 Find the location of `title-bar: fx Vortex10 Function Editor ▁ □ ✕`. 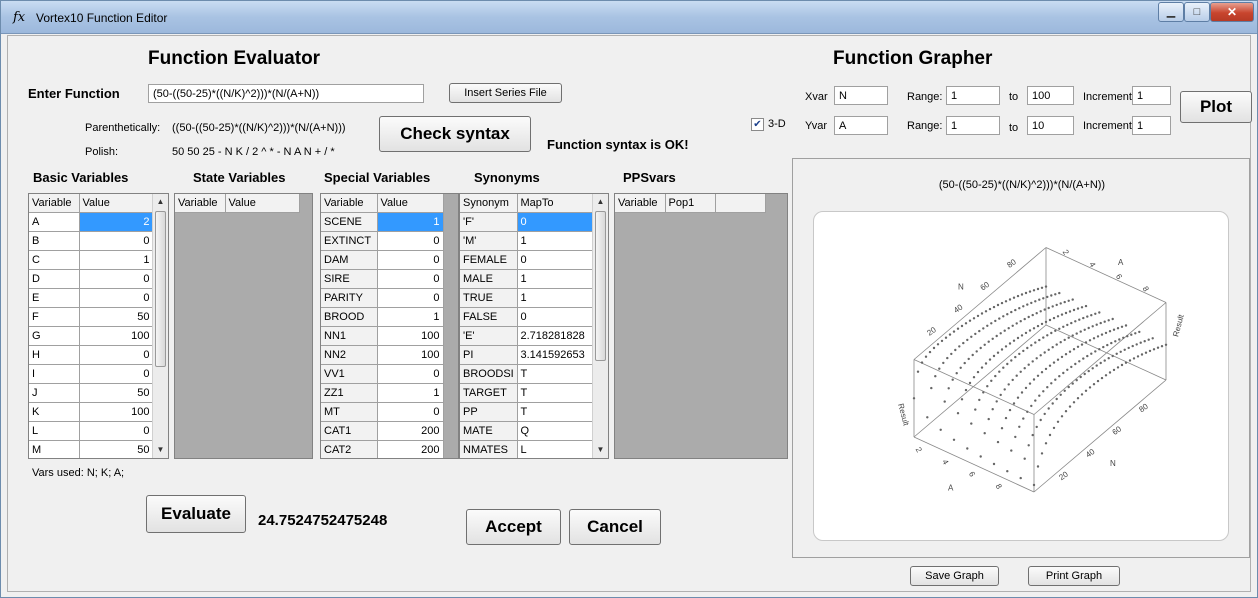

title-bar: fx Vortex10 Function Editor ▁ □ ✕ is located at coordinates (629, 17).